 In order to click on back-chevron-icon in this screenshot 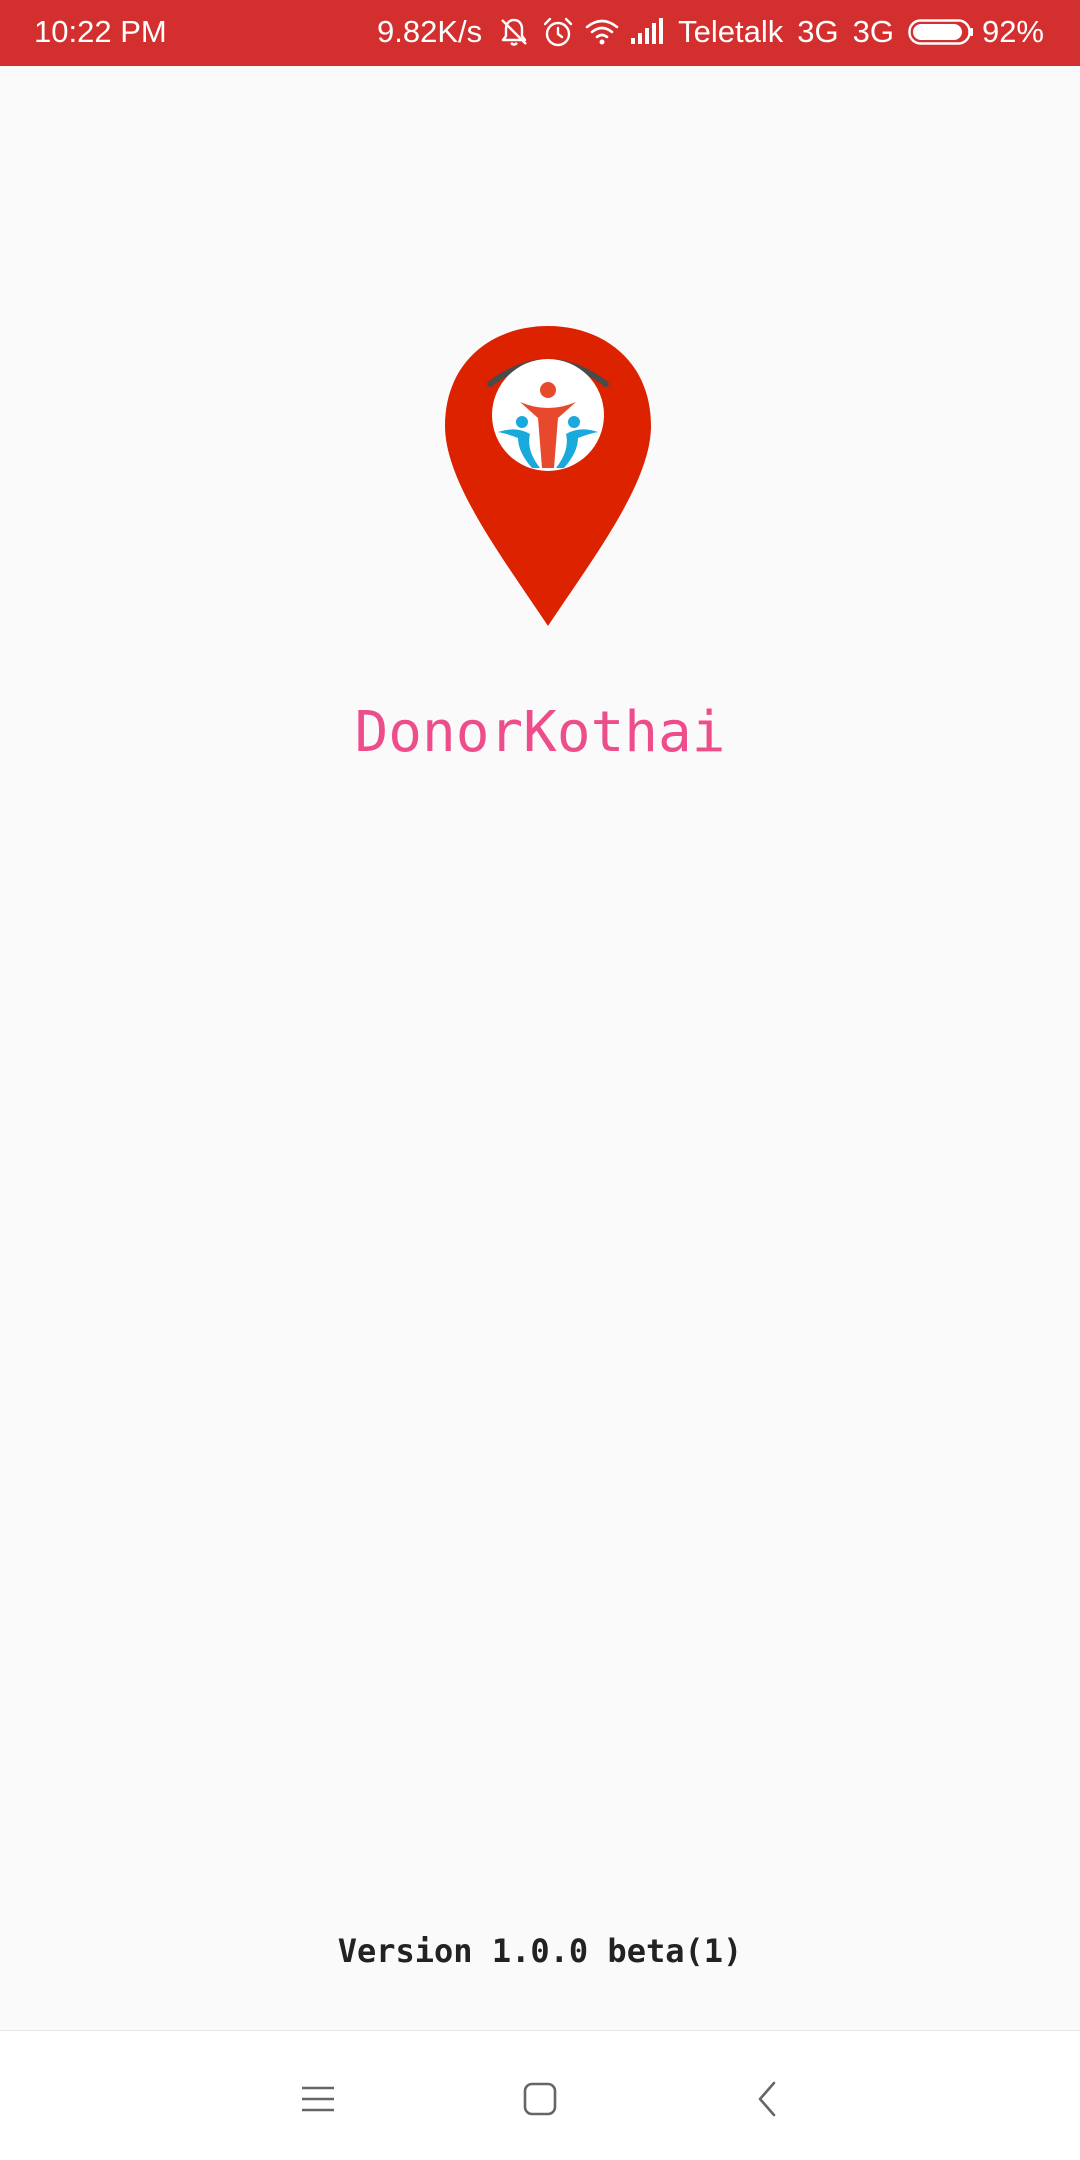, I will do `click(767, 2099)`.